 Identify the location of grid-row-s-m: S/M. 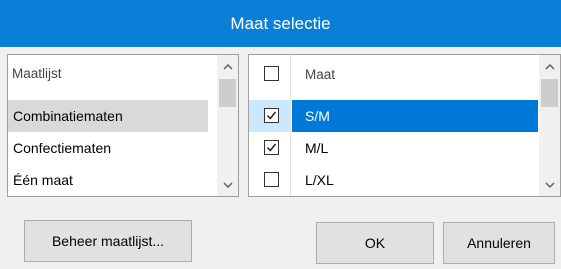
(393, 116).